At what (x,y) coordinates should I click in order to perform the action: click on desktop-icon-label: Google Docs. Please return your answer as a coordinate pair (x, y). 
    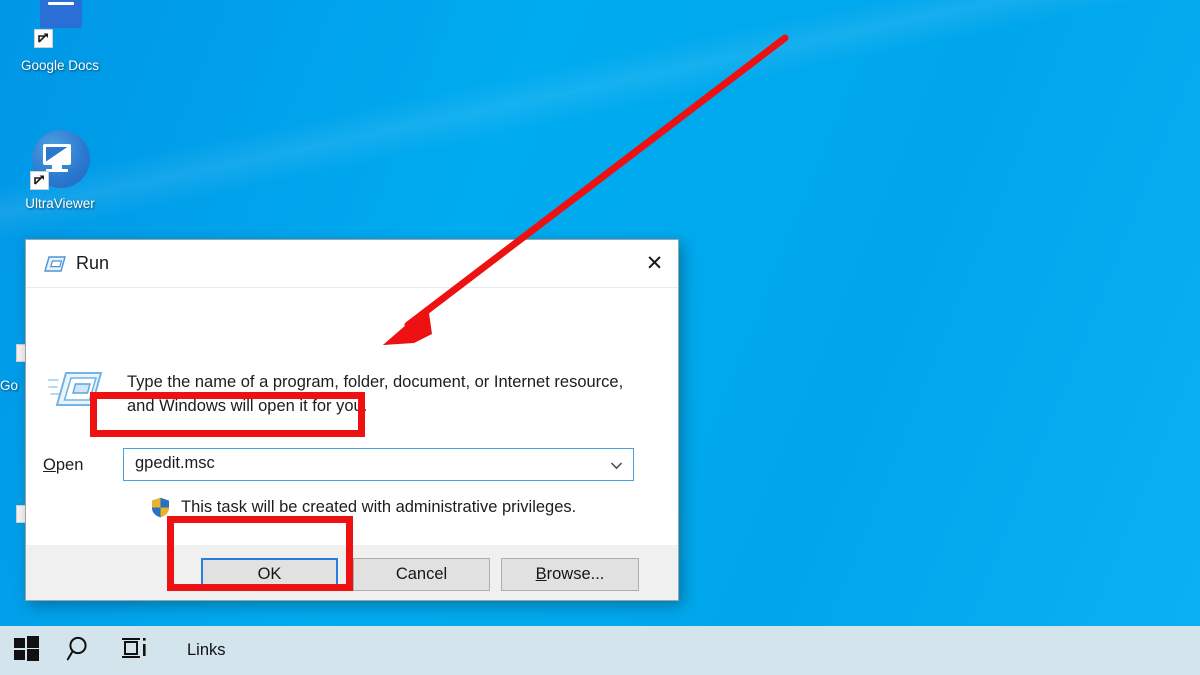
    Looking at the image, I should click on (60, 65).